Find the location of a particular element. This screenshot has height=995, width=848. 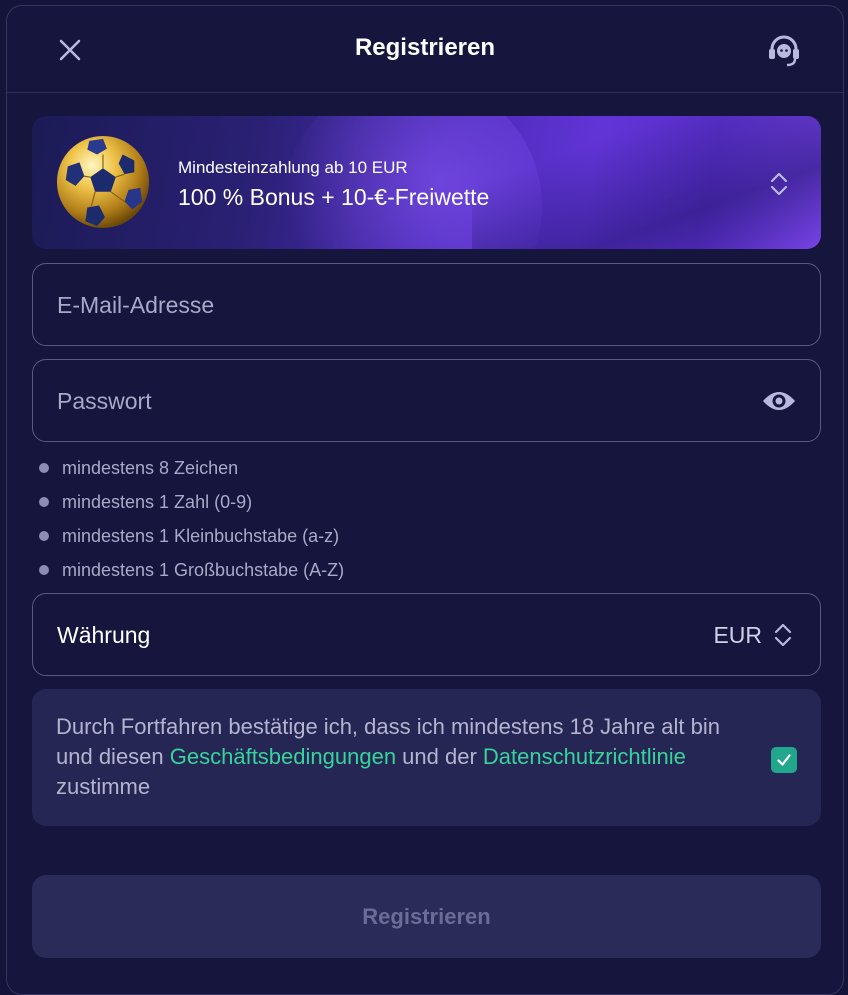

currency-label: Währung is located at coordinates (104, 635).